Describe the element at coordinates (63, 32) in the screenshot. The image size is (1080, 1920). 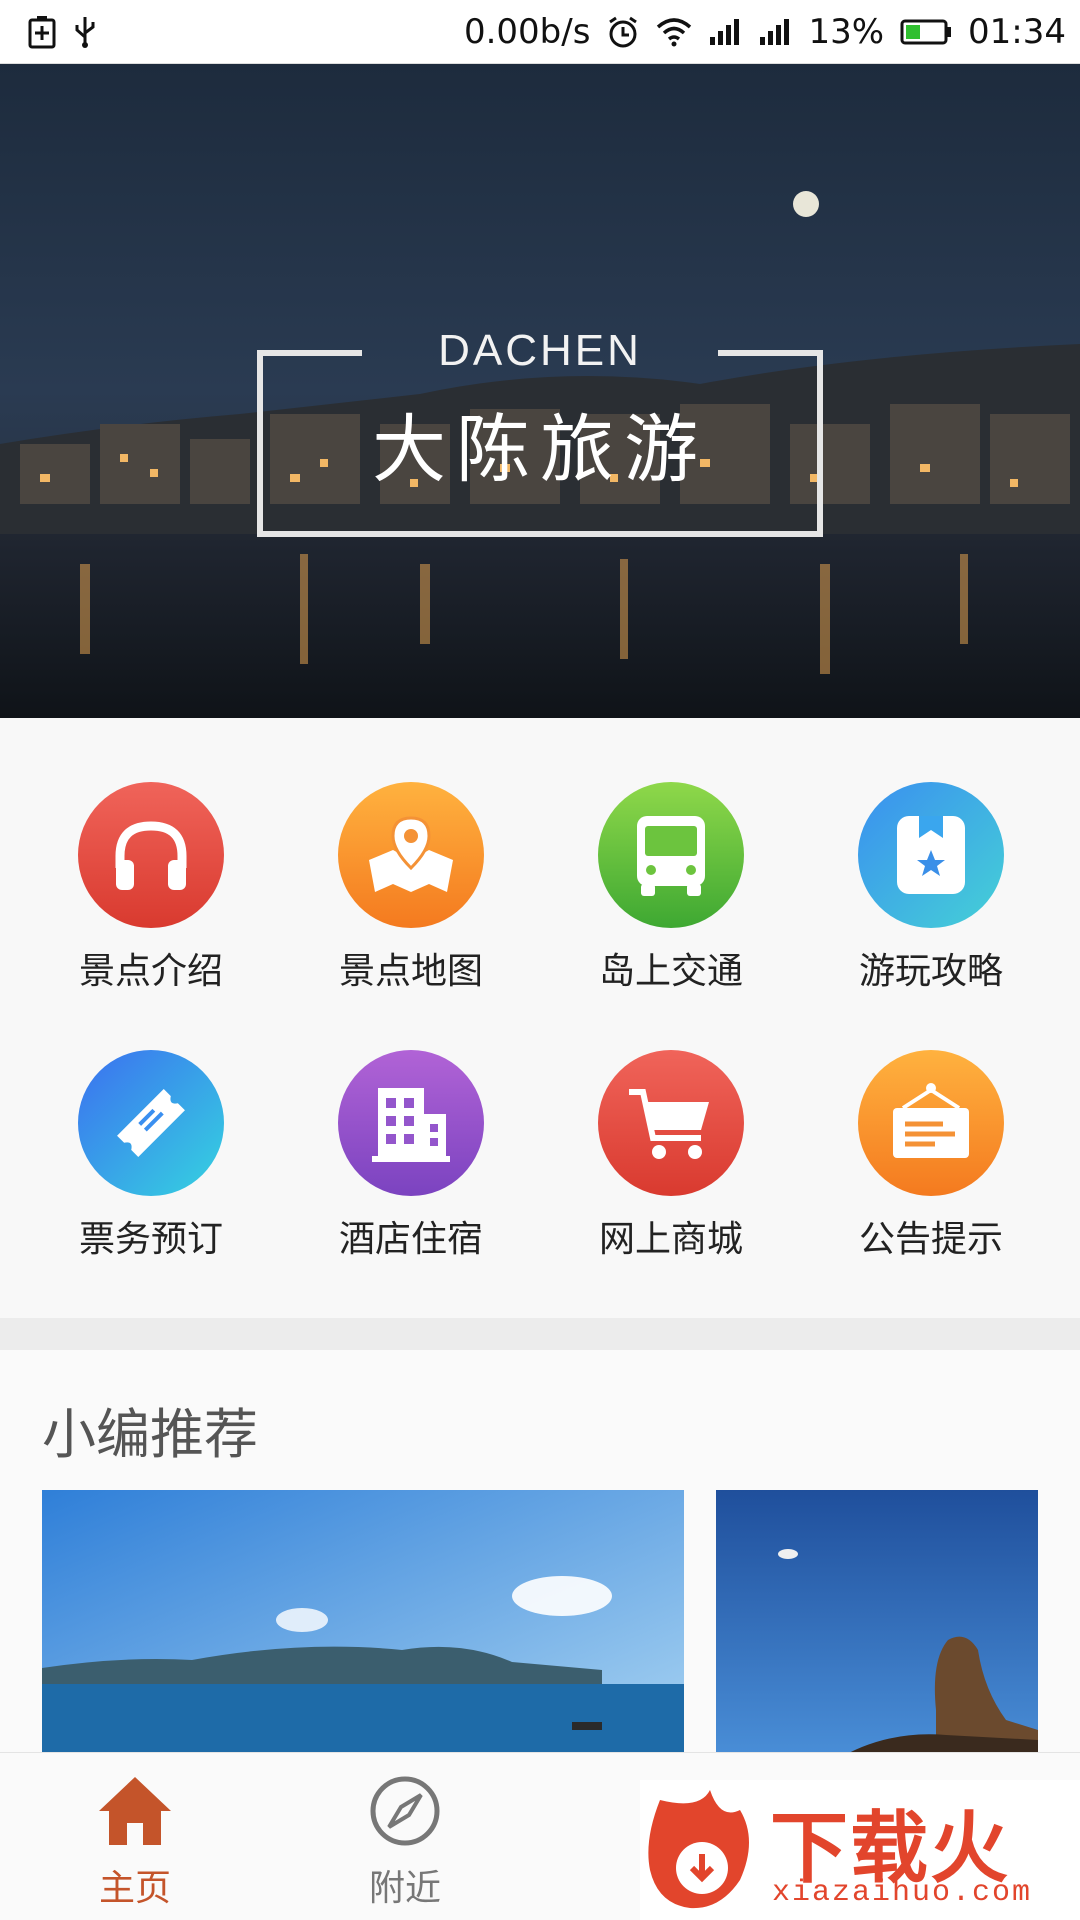
I see `status-left` at that location.